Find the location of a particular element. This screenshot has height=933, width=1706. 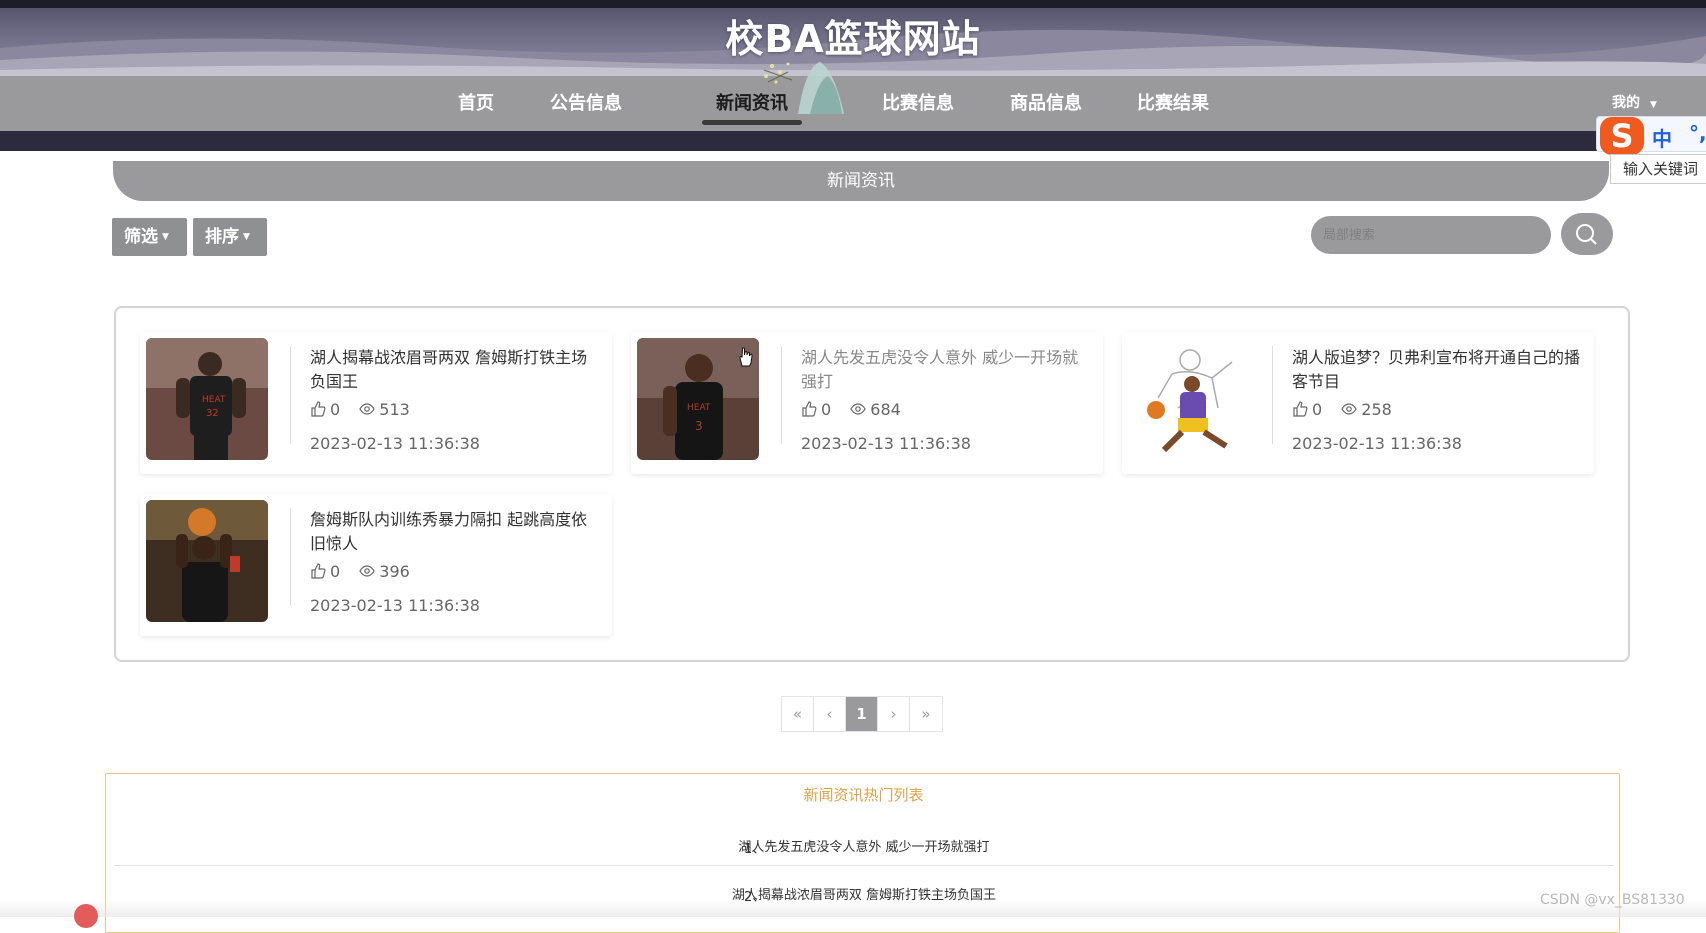

search-input is located at coordinates (1431, 235).